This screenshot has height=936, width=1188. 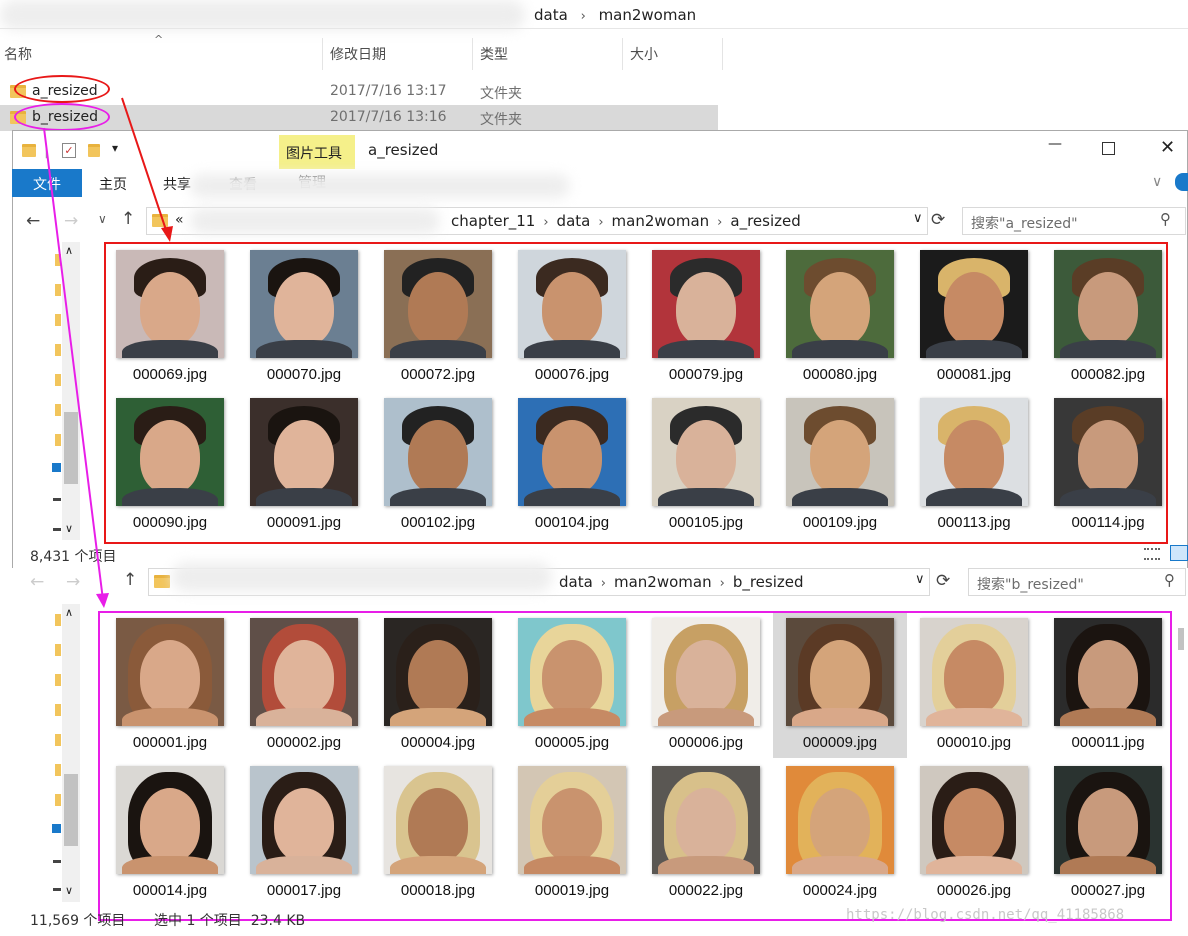 I want to click on address-bar-line, so click(x=594, y=28).